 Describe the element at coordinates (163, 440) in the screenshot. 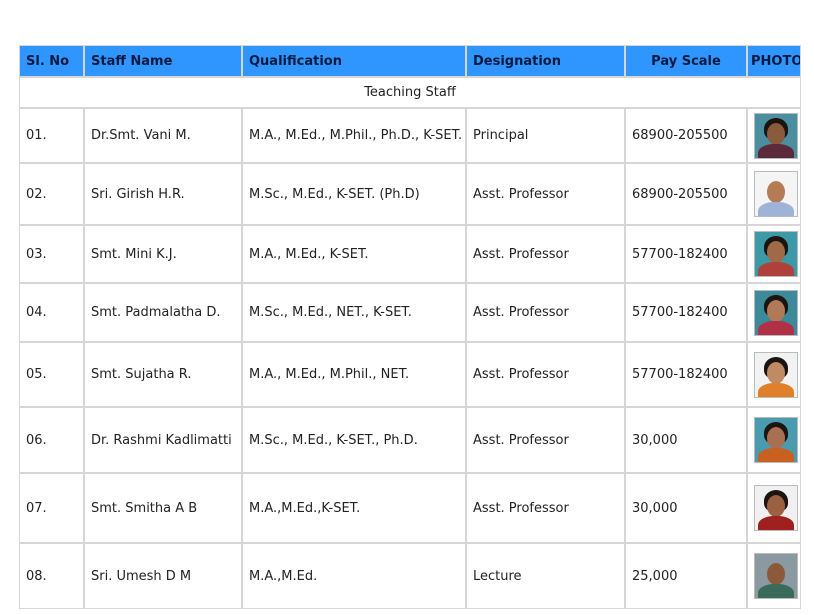

I see `staff-name-cell: Dr. Rashmi Kadlimatti` at that location.